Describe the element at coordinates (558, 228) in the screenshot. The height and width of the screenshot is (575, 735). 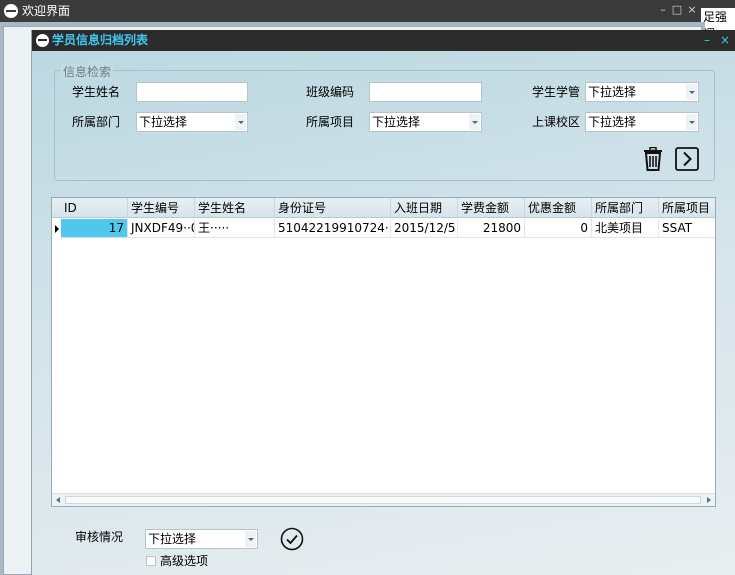
I see `cell-discount: 0` at that location.